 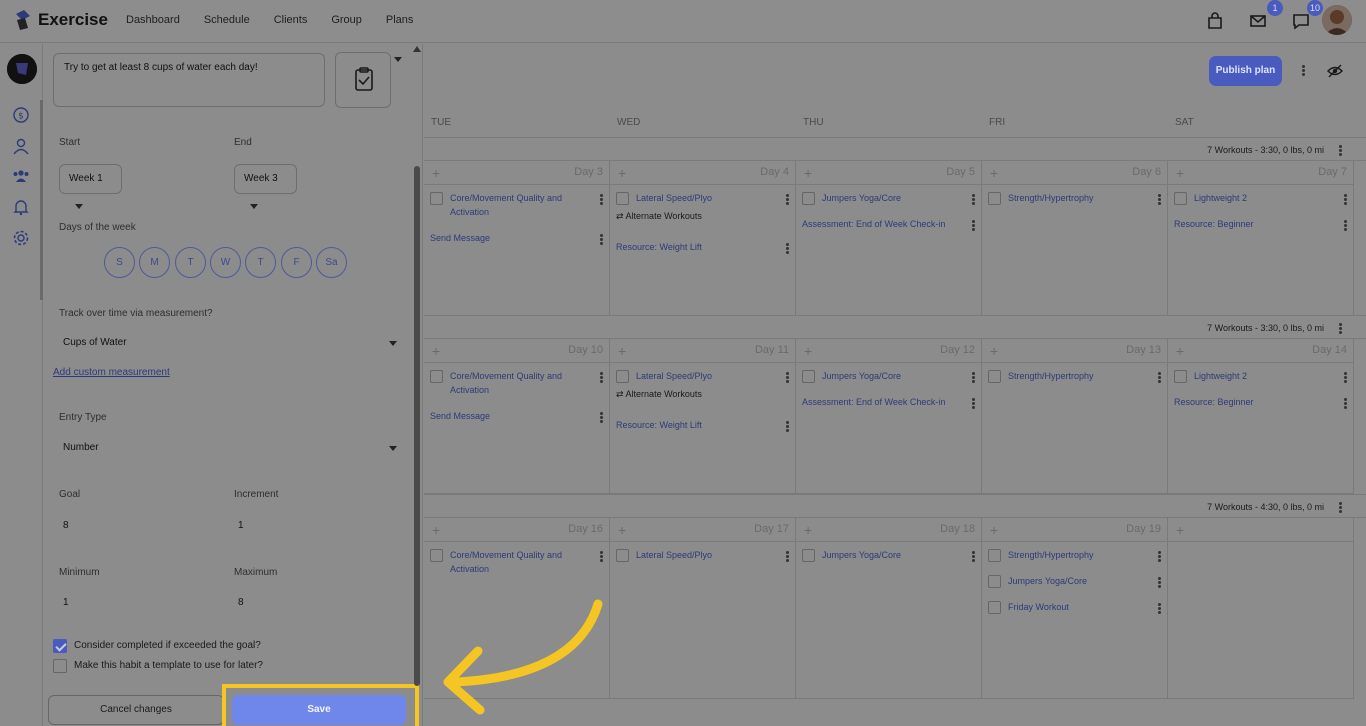 I want to click on workout-item: Lightweight 2, so click(x=1260, y=376).